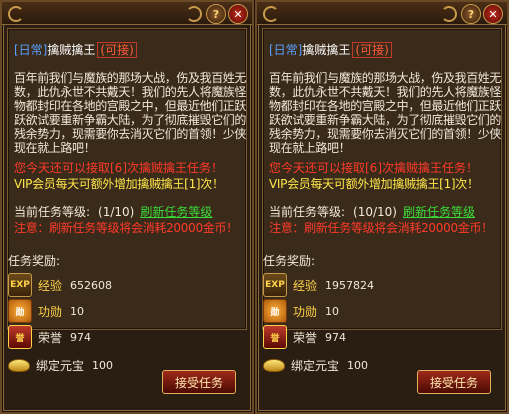 Image resolution: width=509 pixels, height=414 pixels. Describe the element at coordinates (116, 212) in the screenshot. I see `task-level-value: (1/10)` at that location.